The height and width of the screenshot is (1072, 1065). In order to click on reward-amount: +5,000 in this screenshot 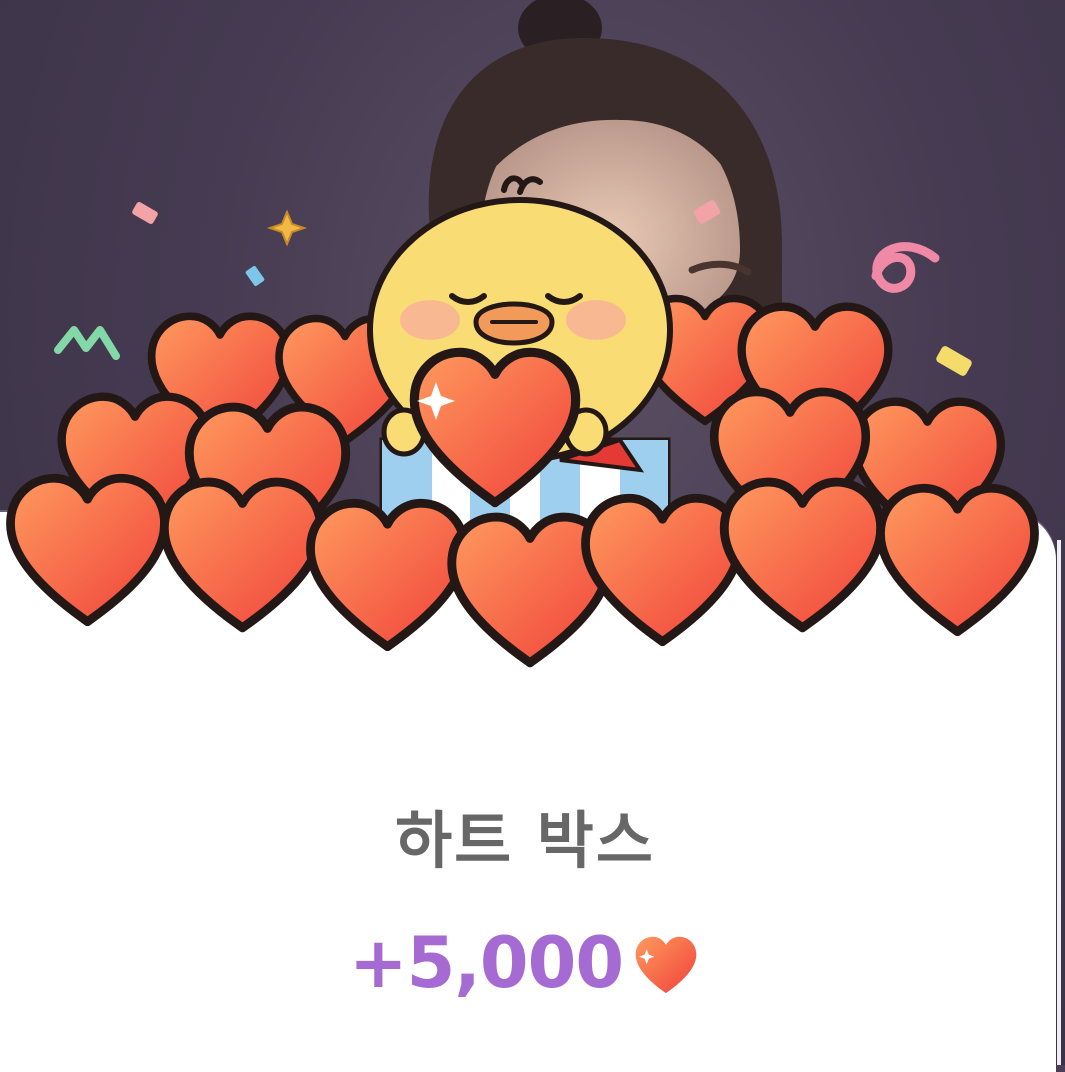, I will do `click(486, 963)`.